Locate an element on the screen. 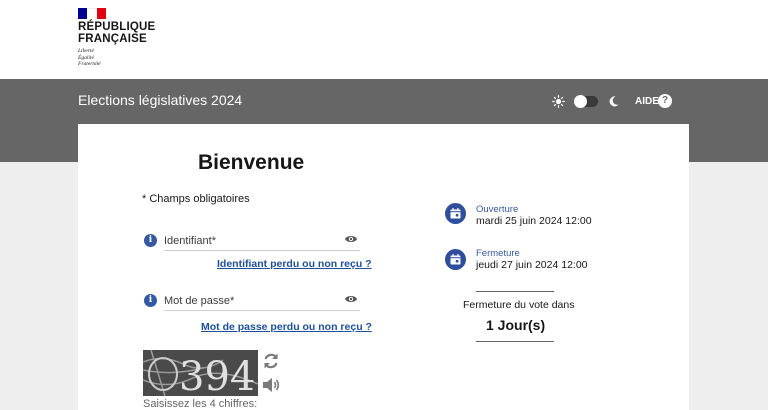  opening-value: mardi 25 juin 2024 12:00 is located at coordinates (534, 221).